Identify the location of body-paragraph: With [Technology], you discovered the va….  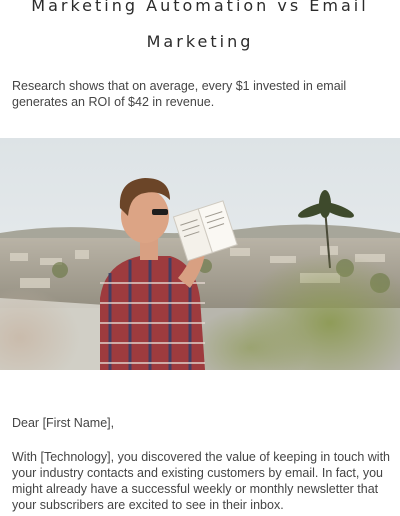
(201, 481).